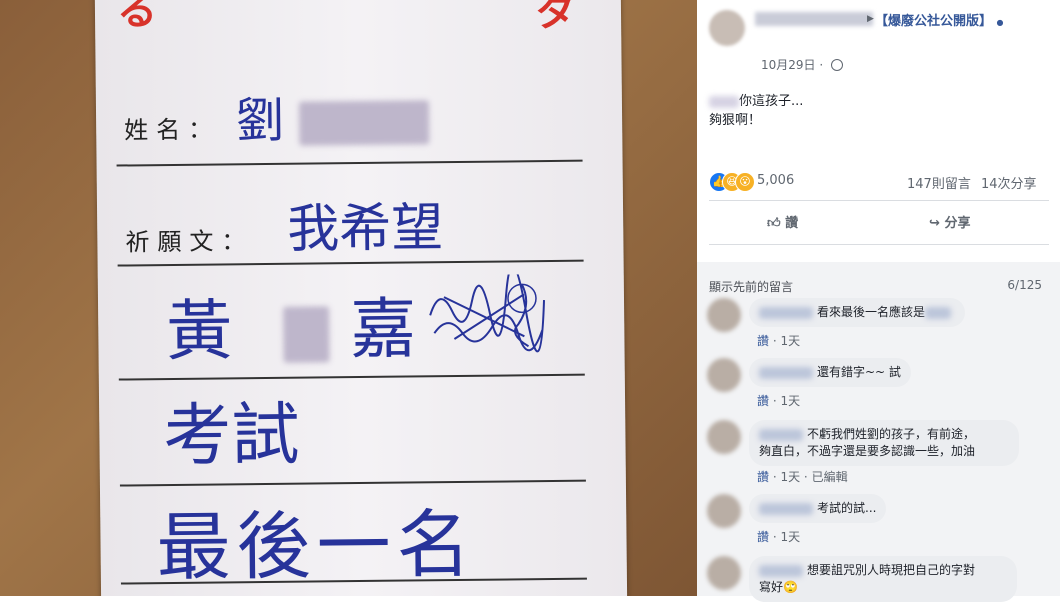 The width and height of the screenshot is (1060, 602). I want to click on handwritten-line-2: 黃 嘉, so click(291, 330).